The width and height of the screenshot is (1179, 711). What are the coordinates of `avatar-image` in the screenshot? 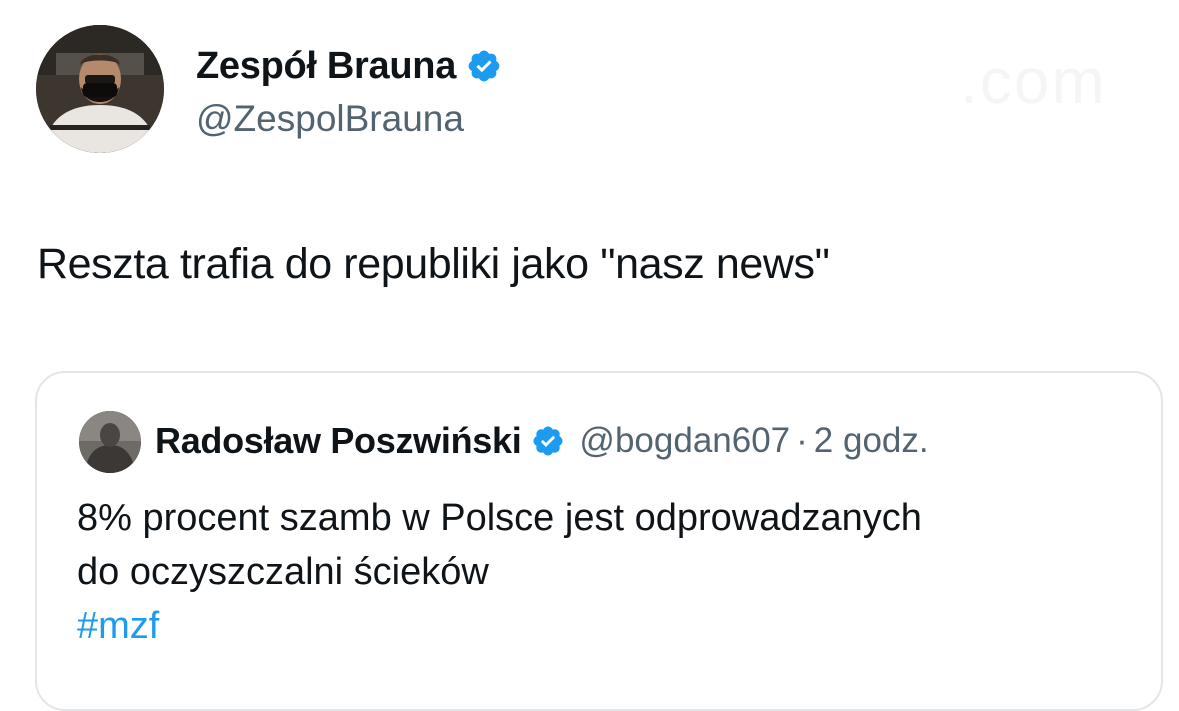 It's located at (100, 89).